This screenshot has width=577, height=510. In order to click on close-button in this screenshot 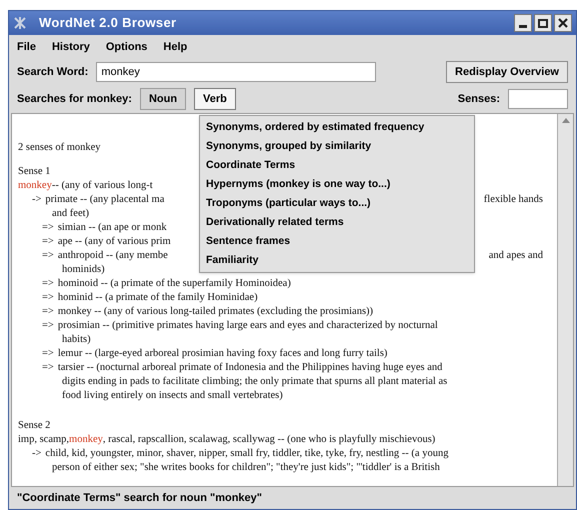, I will do `click(563, 23)`.